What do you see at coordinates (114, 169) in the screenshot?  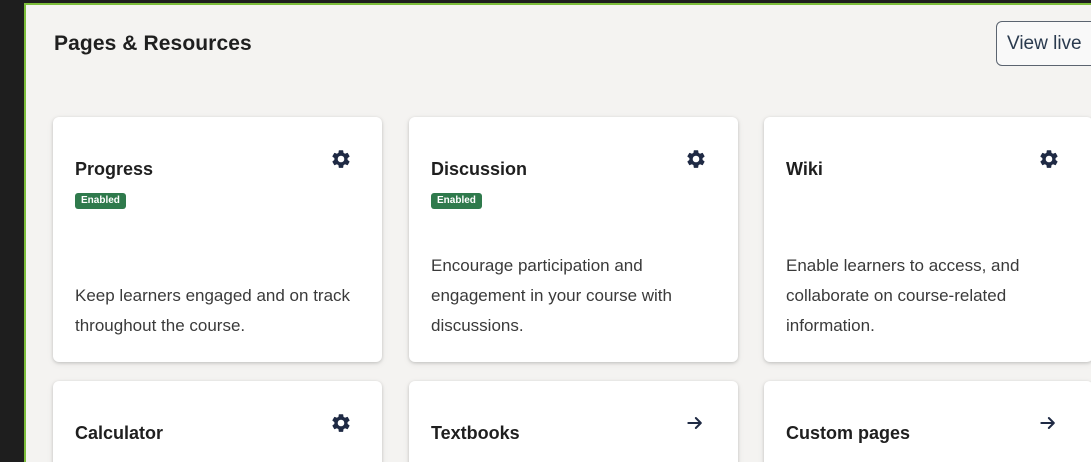 I see `card-title: Progress` at bounding box center [114, 169].